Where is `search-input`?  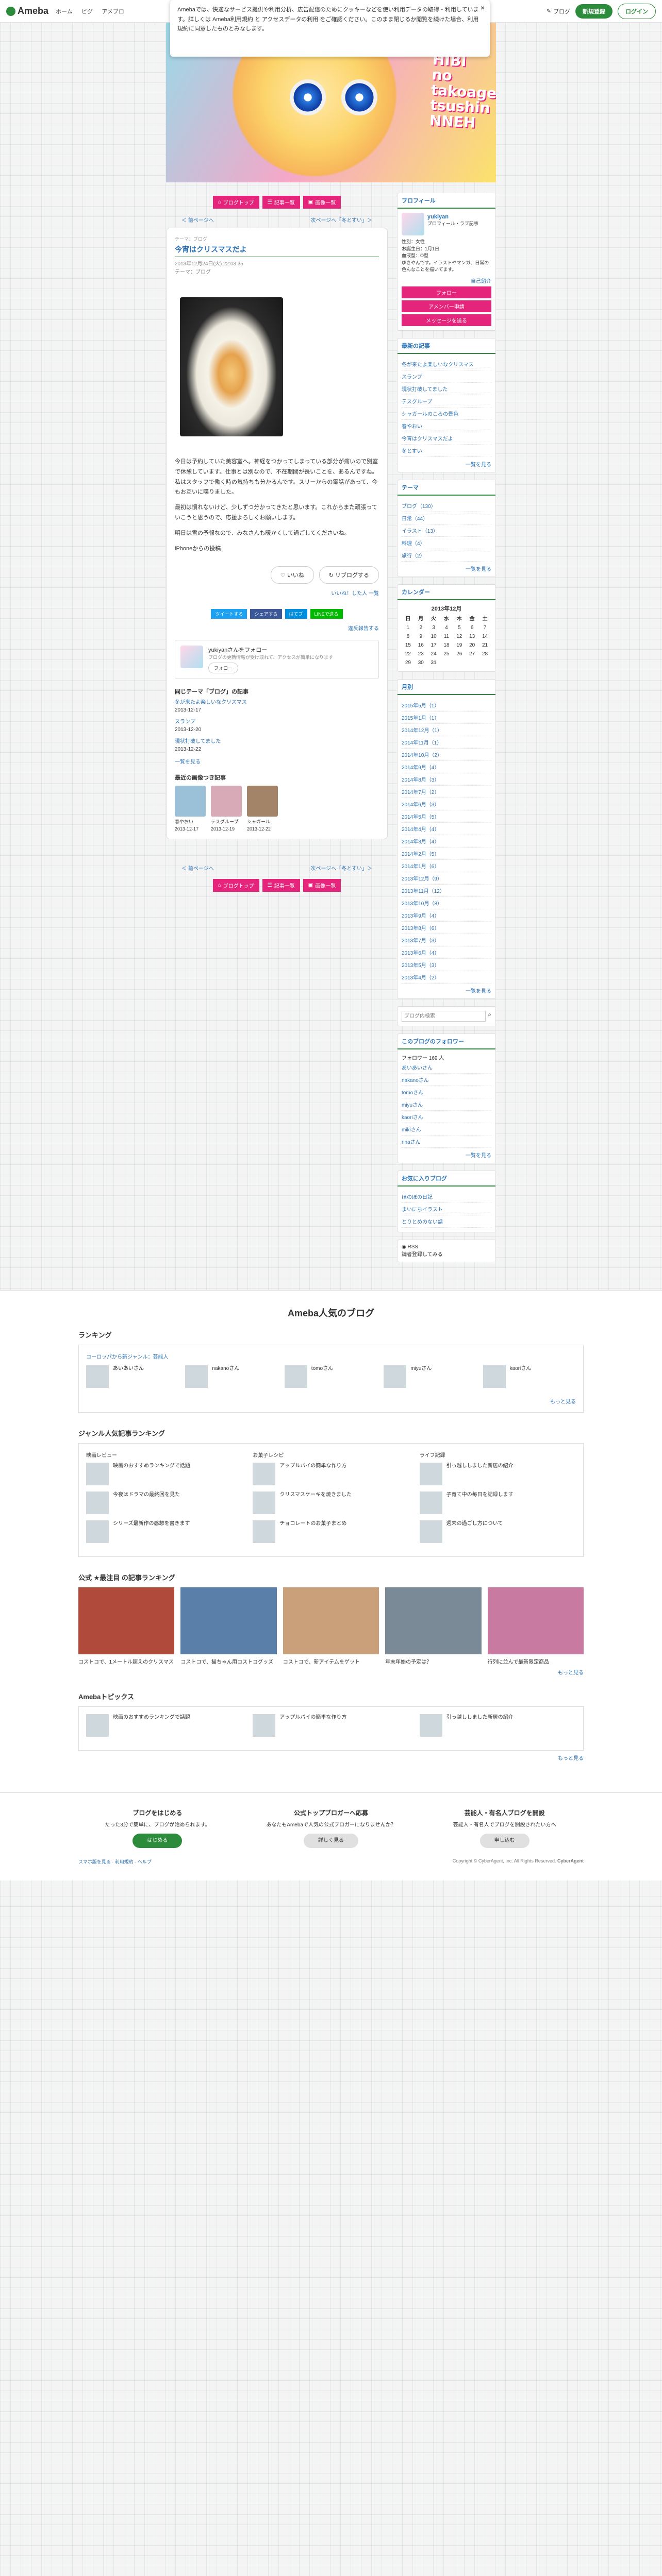
search-input is located at coordinates (444, 1016).